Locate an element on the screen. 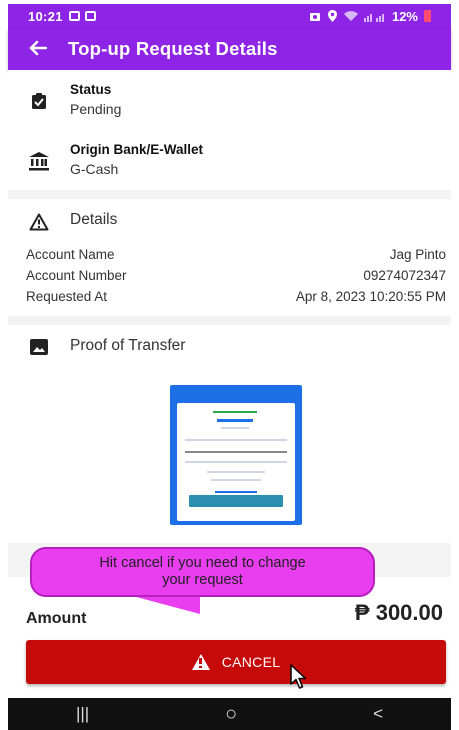  app-bar: Top-up Request Details is located at coordinates (229, 49).